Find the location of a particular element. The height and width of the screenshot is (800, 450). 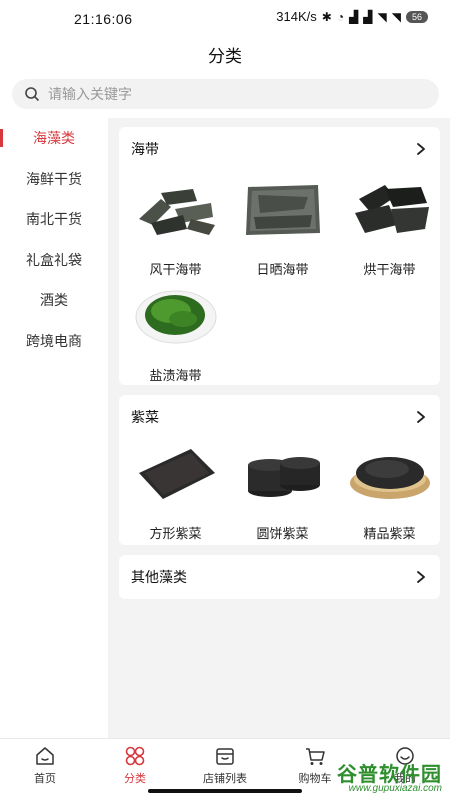

page-title: 分类 is located at coordinates (225, 56).